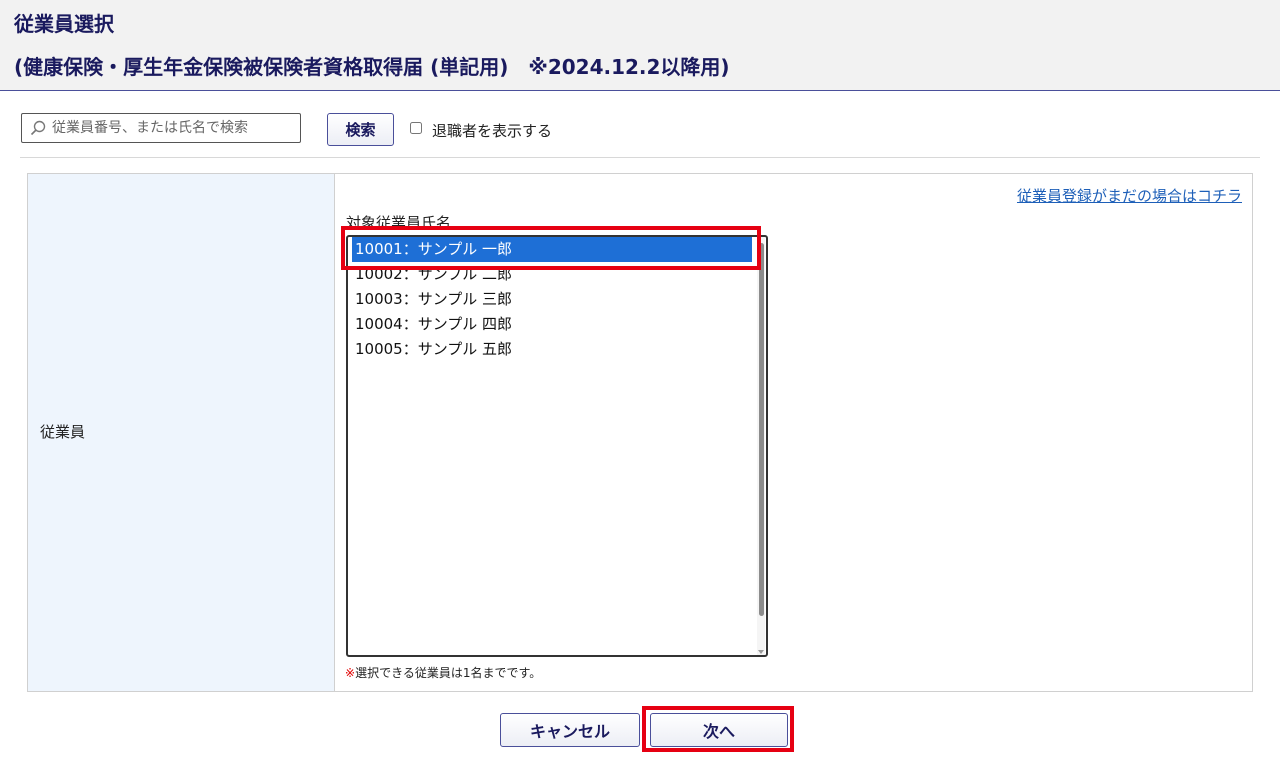  What do you see at coordinates (761, 429) in the screenshot?
I see `scrollbar-thumb` at bounding box center [761, 429].